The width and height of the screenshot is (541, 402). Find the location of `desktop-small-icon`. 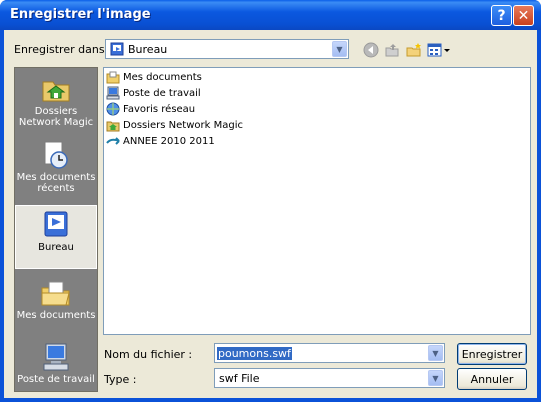

desktop-small-icon is located at coordinates (117, 49).